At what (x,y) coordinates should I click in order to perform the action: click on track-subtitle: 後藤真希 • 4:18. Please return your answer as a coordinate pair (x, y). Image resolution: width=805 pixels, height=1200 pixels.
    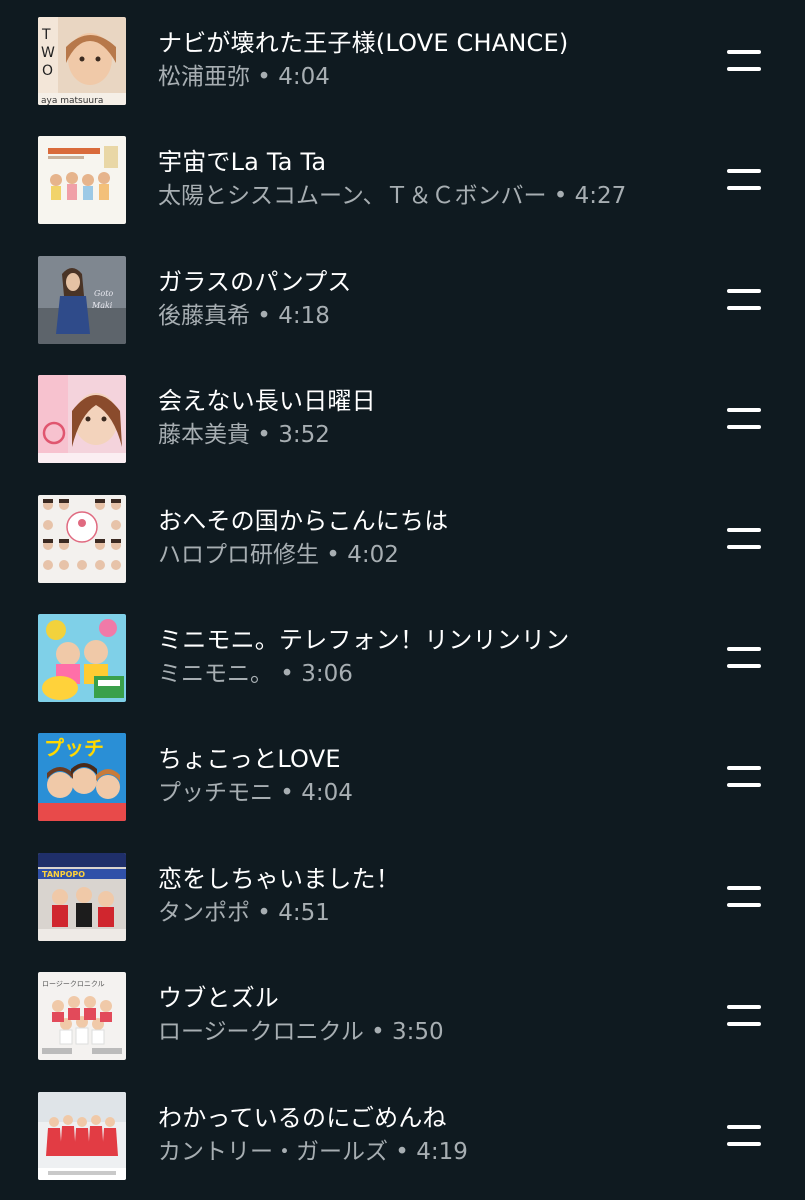
    Looking at the image, I should click on (244, 315).